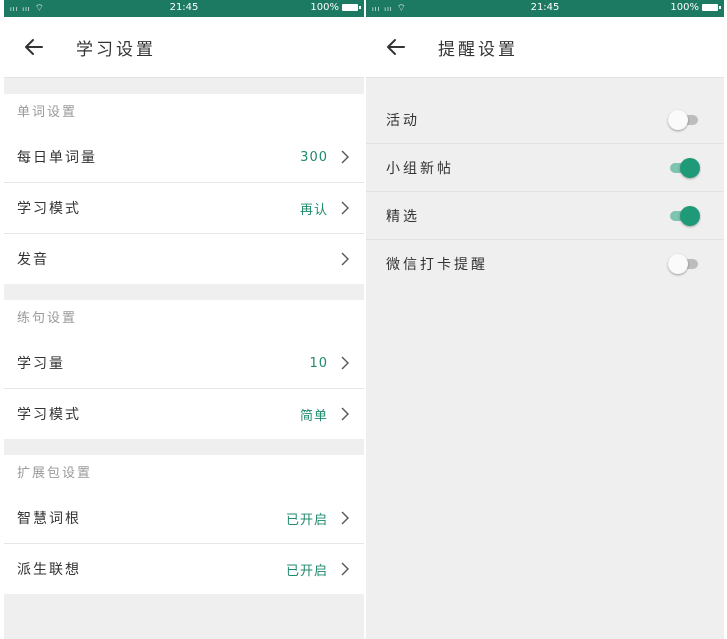  Describe the element at coordinates (313, 416) in the screenshot. I see `row-value: 简单` at that location.